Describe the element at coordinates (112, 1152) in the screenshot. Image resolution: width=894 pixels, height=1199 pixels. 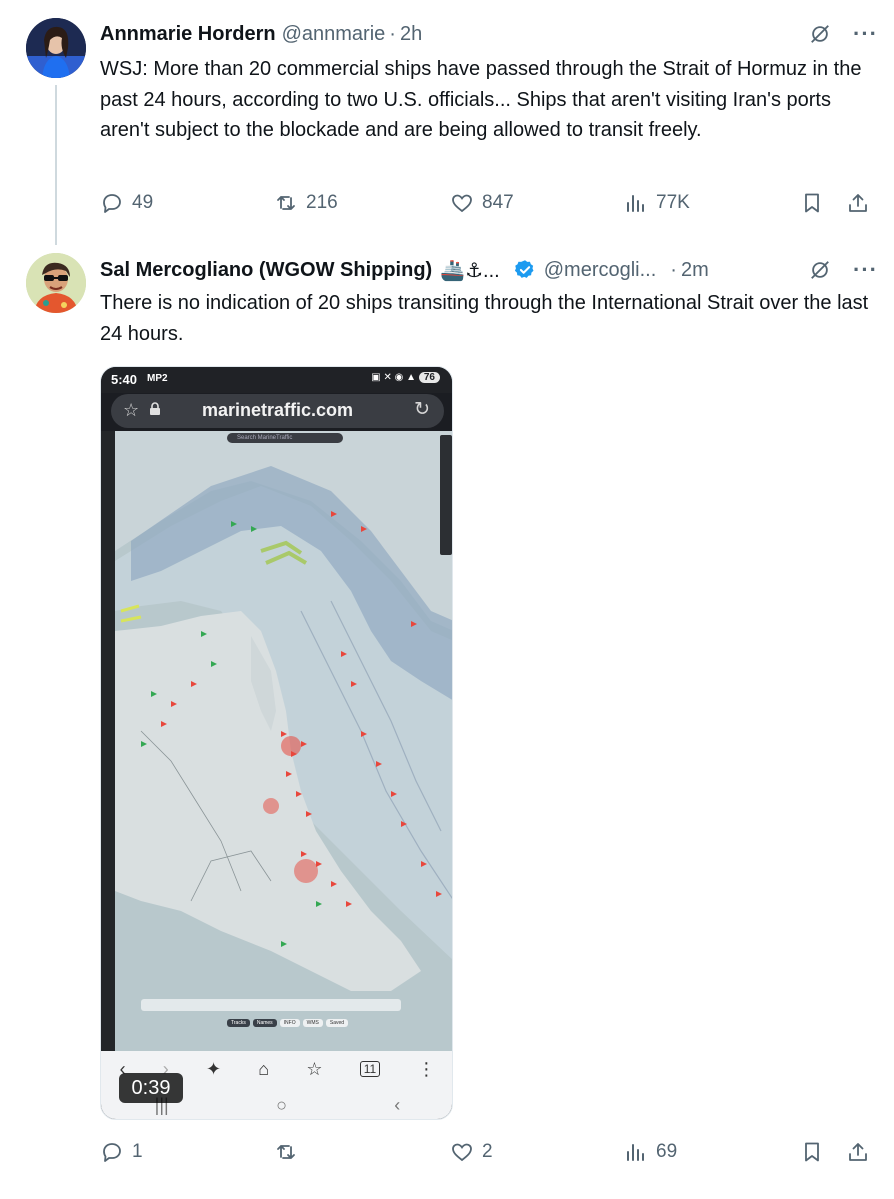
I see `reply-icon` at that location.